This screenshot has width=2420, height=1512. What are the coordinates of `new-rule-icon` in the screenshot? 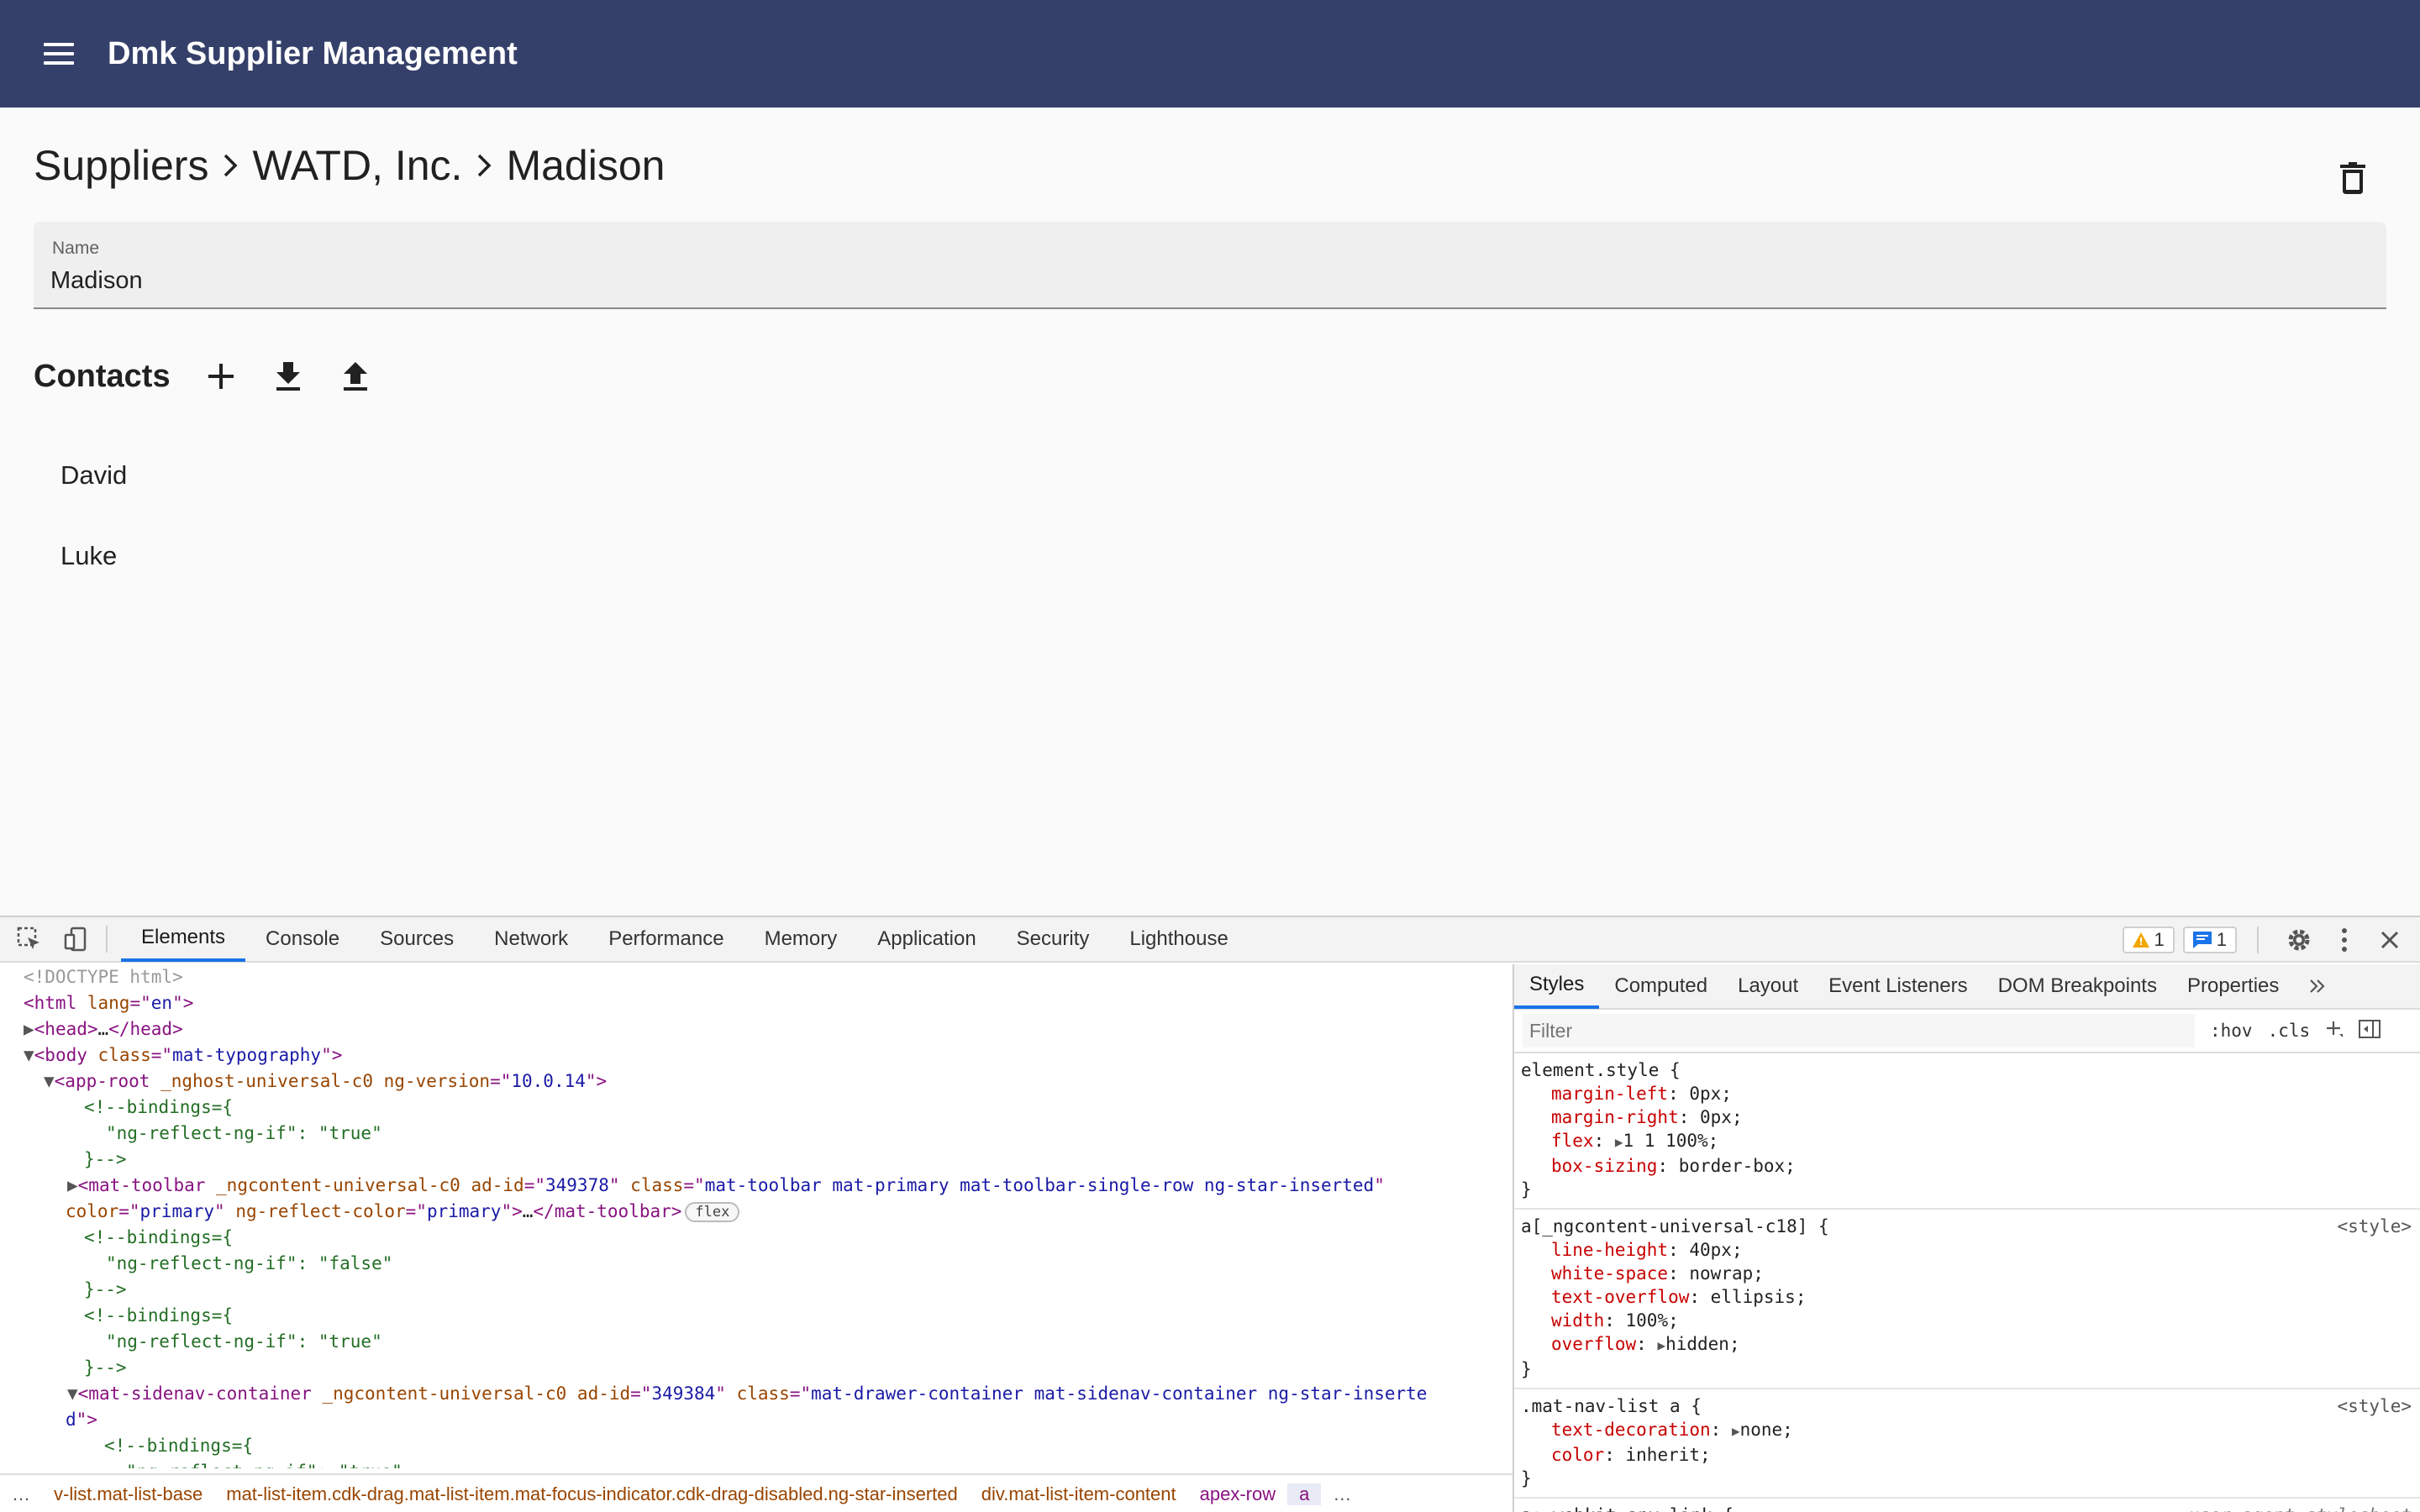 It's located at (2334, 1031).